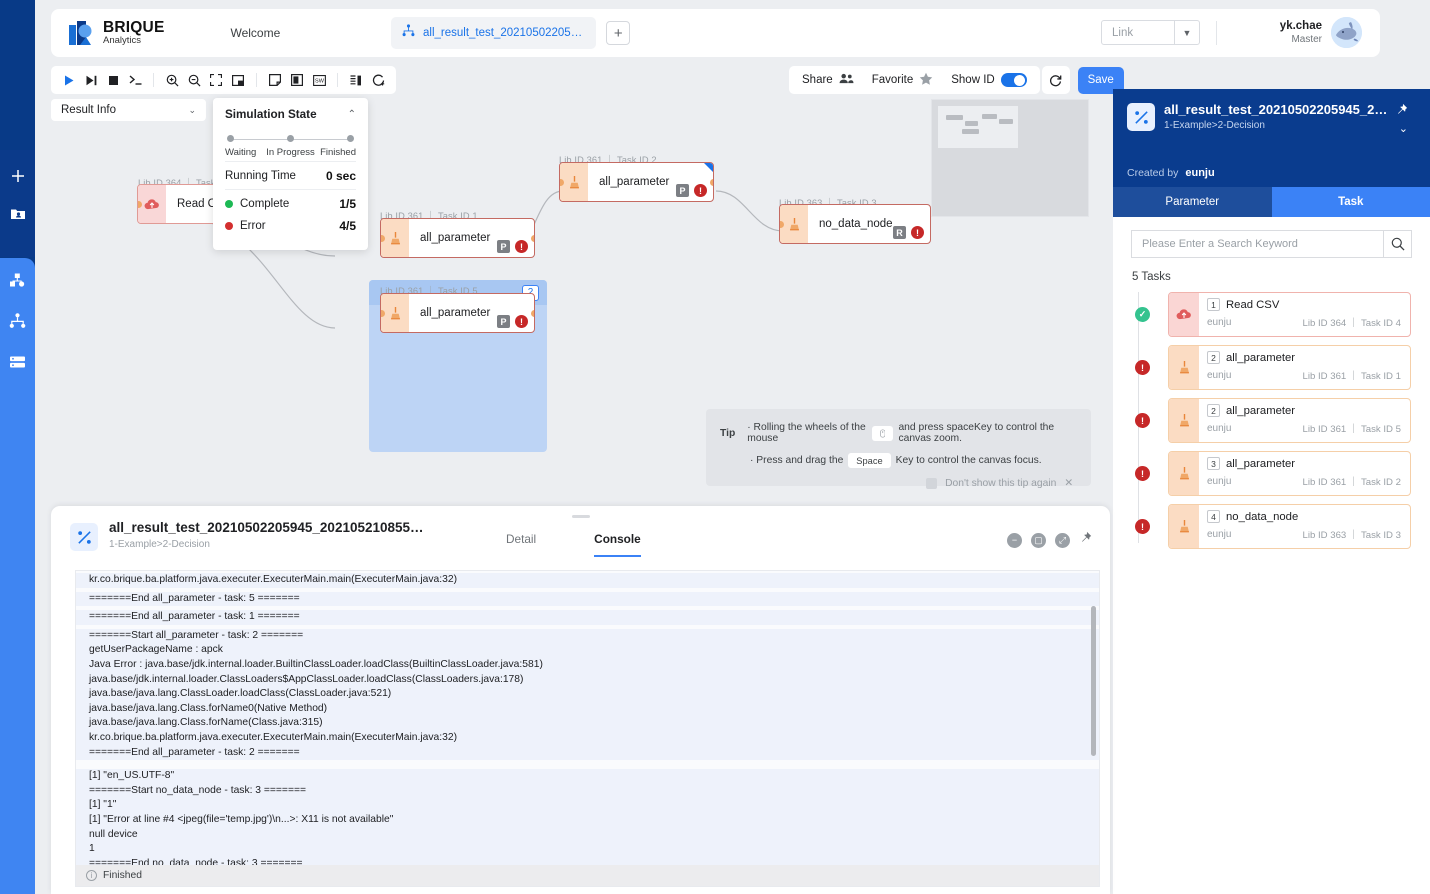 Image resolution: width=1430 pixels, height=894 pixels. Describe the element at coordinates (1049, 540) in the screenshot. I see `bottom-panel-controls: − ▢ ⤢` at that location.